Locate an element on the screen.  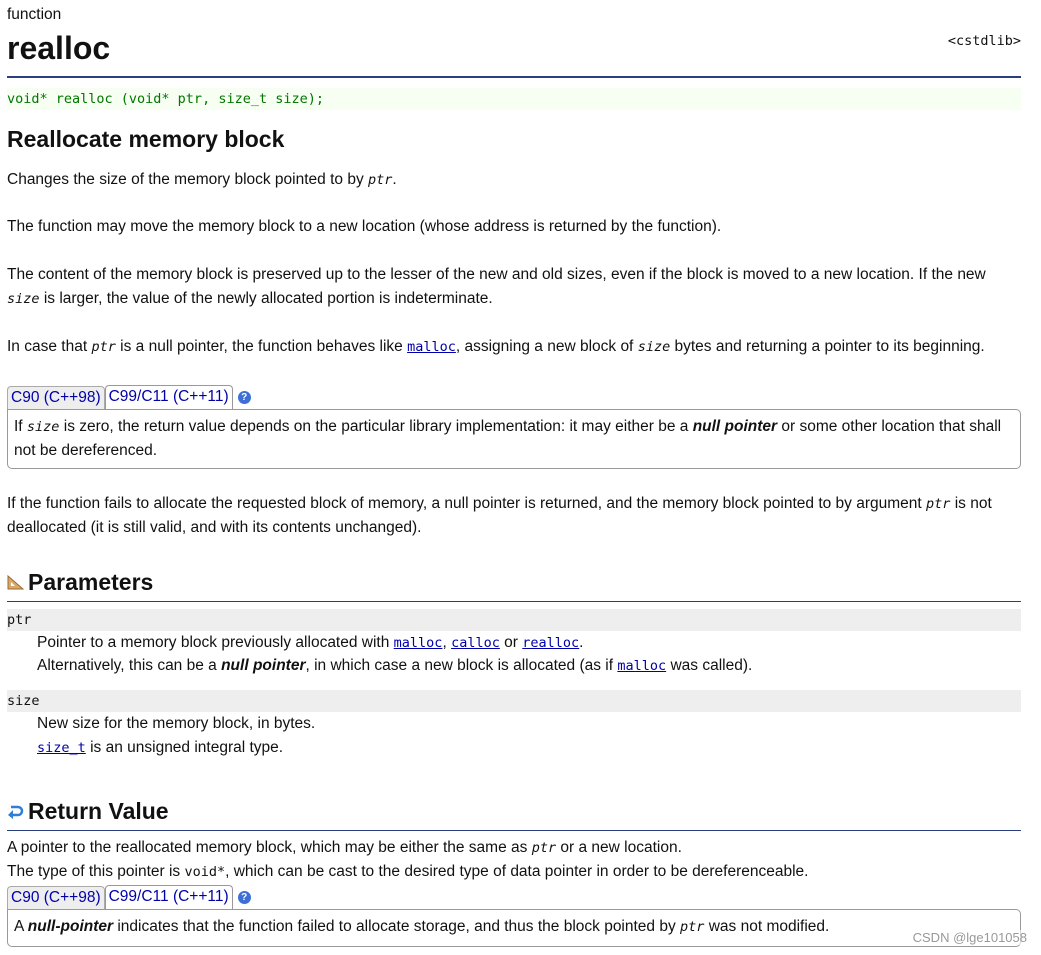
return-arrow-icon is located at coordinates (16, 812).